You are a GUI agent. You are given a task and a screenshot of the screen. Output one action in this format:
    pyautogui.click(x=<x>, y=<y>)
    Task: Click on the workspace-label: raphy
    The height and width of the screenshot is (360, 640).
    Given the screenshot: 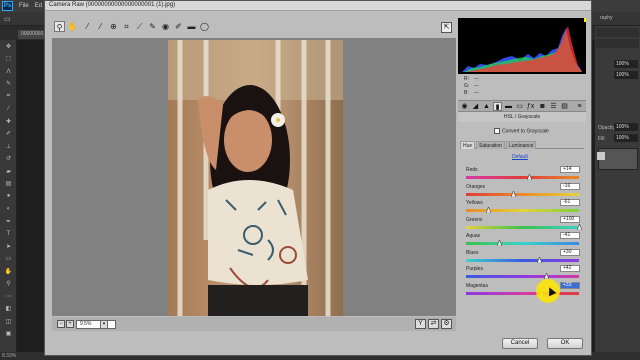 What is the action you would take?
    pyautogui.click(x=606, y=18)
    